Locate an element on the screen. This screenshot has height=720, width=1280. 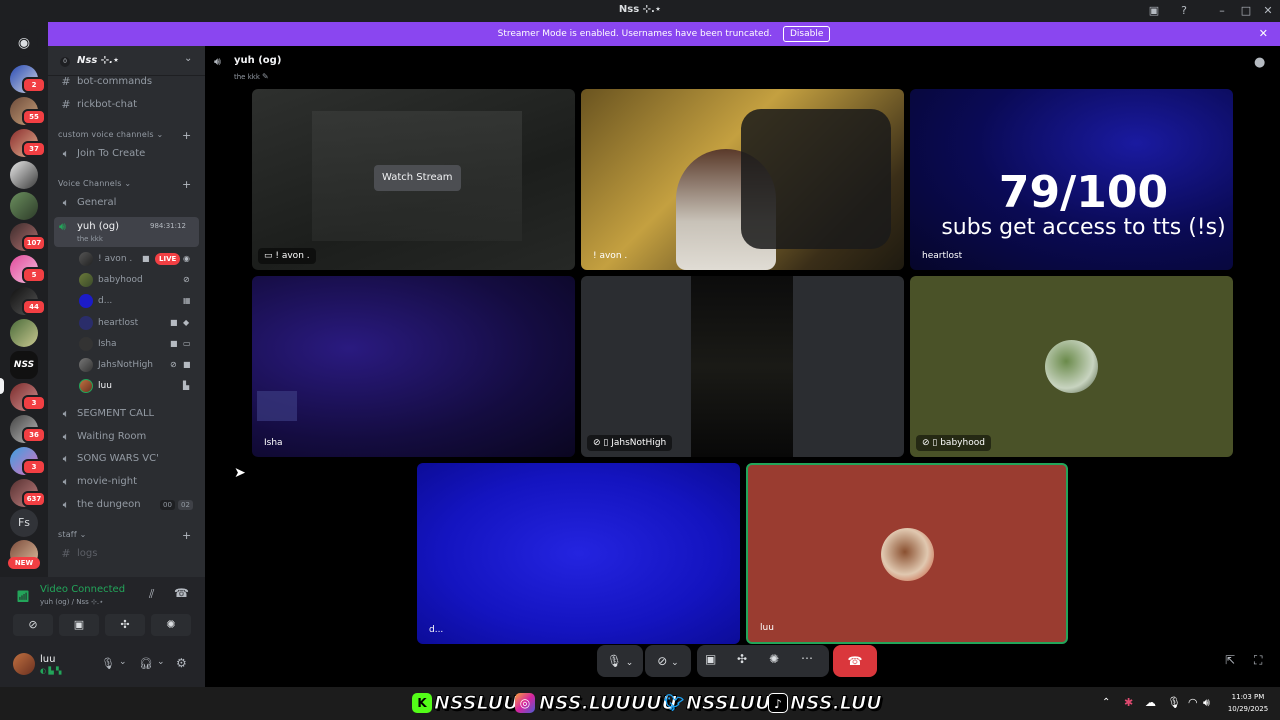
speaker-icon: 🔊︎ is located at coordinates (217, 61).